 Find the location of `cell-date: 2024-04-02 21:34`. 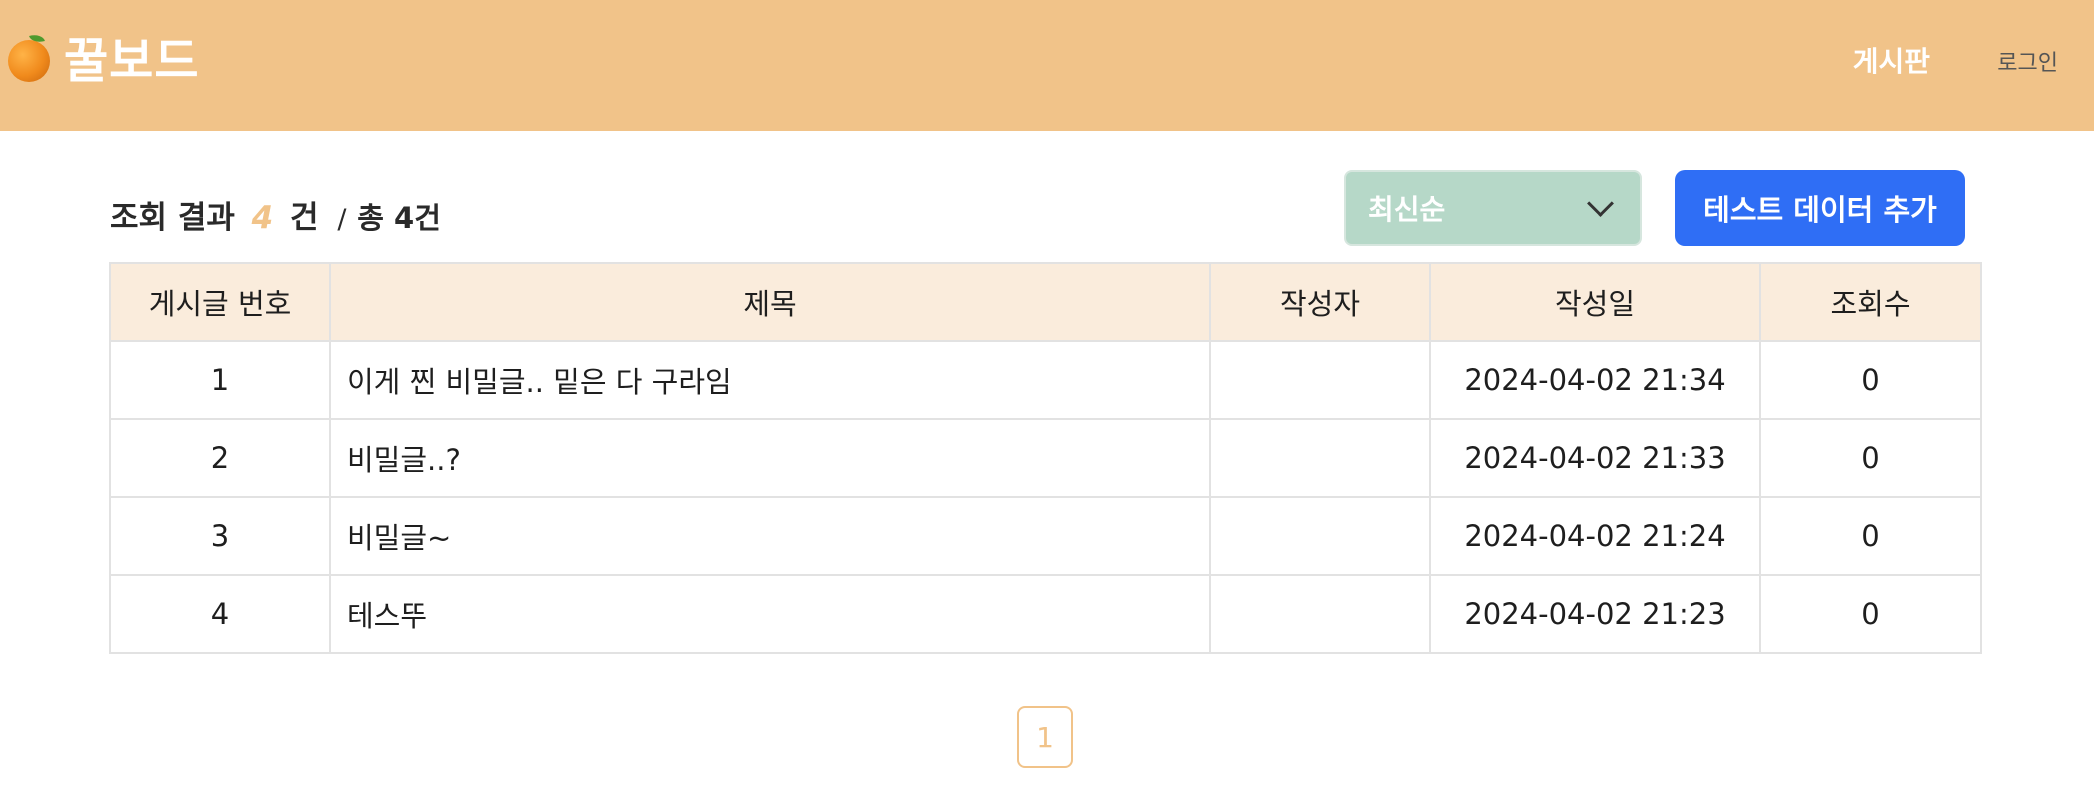

cell-date: 2024-04-02 21:34 is located at coordinates (1595, 380).